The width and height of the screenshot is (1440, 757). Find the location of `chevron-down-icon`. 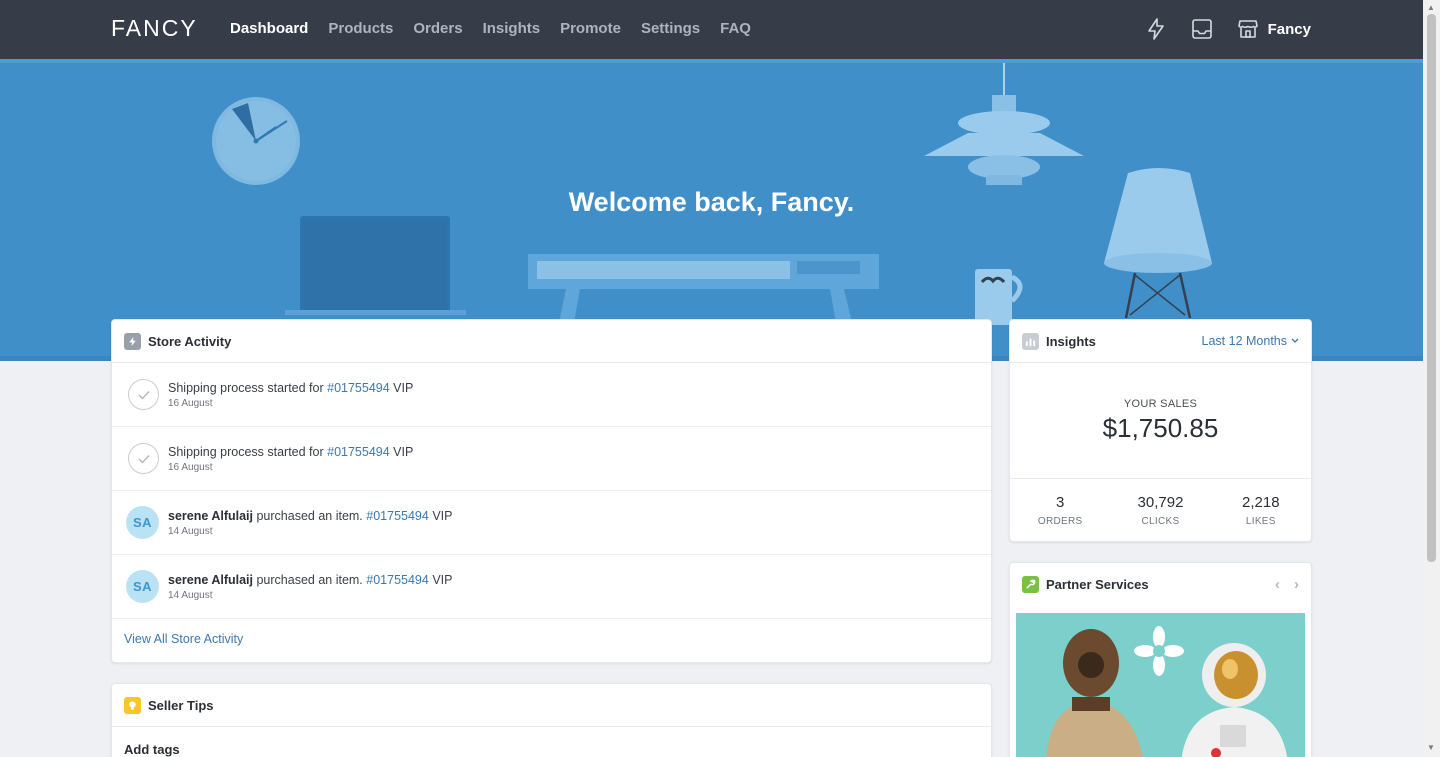

chevron-down-icon is located at coordinates (1295, 340).